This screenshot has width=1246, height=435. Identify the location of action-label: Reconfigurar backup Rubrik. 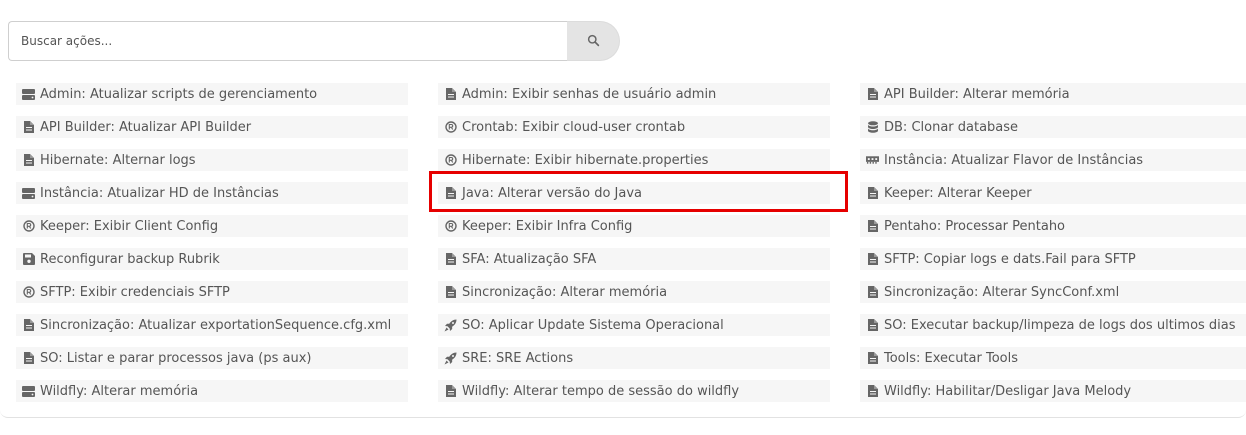
(130, 259).